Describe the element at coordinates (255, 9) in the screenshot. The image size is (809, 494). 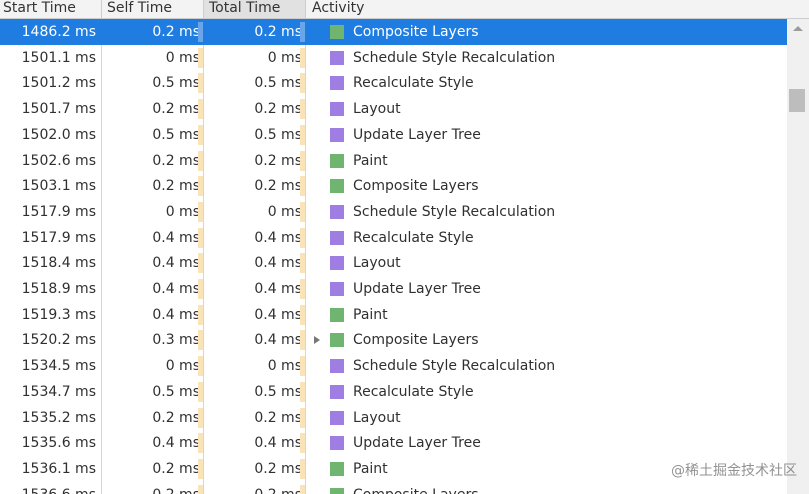
I see `column-header-total-time: Total Time` at that location.